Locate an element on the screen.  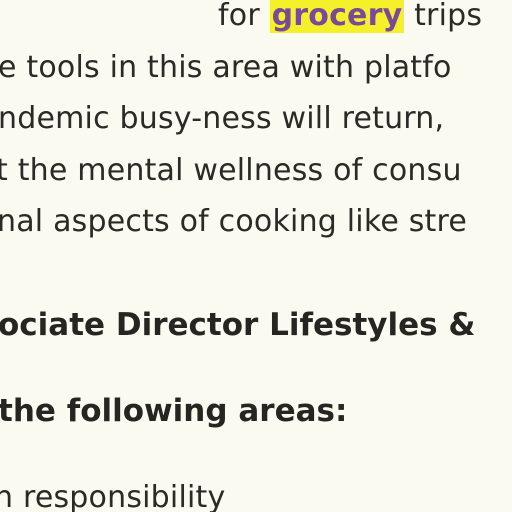
section-heading-areas: the following areas: is located at coordinates (174, 411).